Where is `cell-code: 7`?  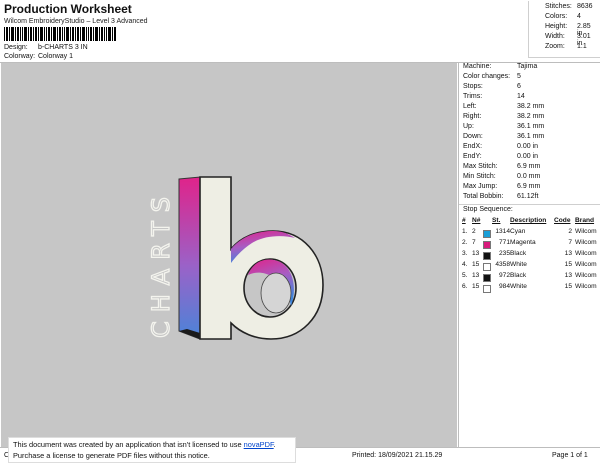 cell-code: 7 is located at coordinates (570, 242).